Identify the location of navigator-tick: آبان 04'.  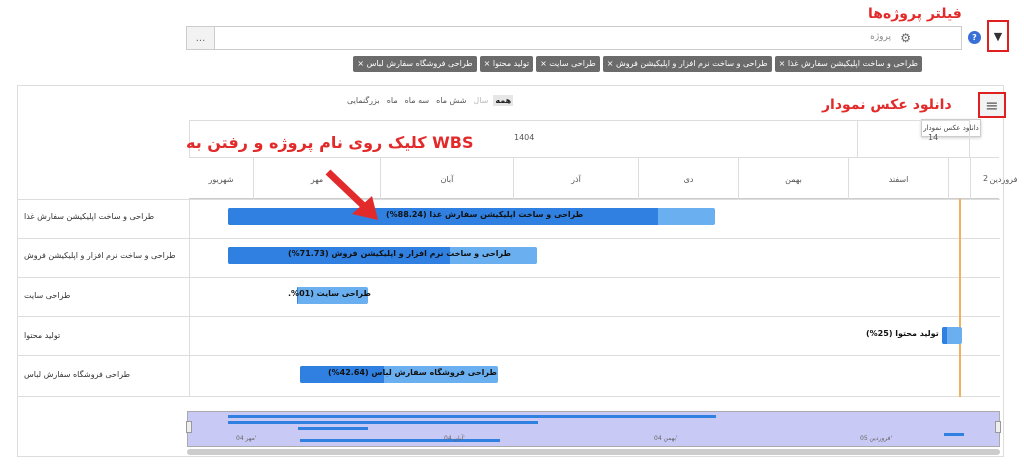
(454, 438).